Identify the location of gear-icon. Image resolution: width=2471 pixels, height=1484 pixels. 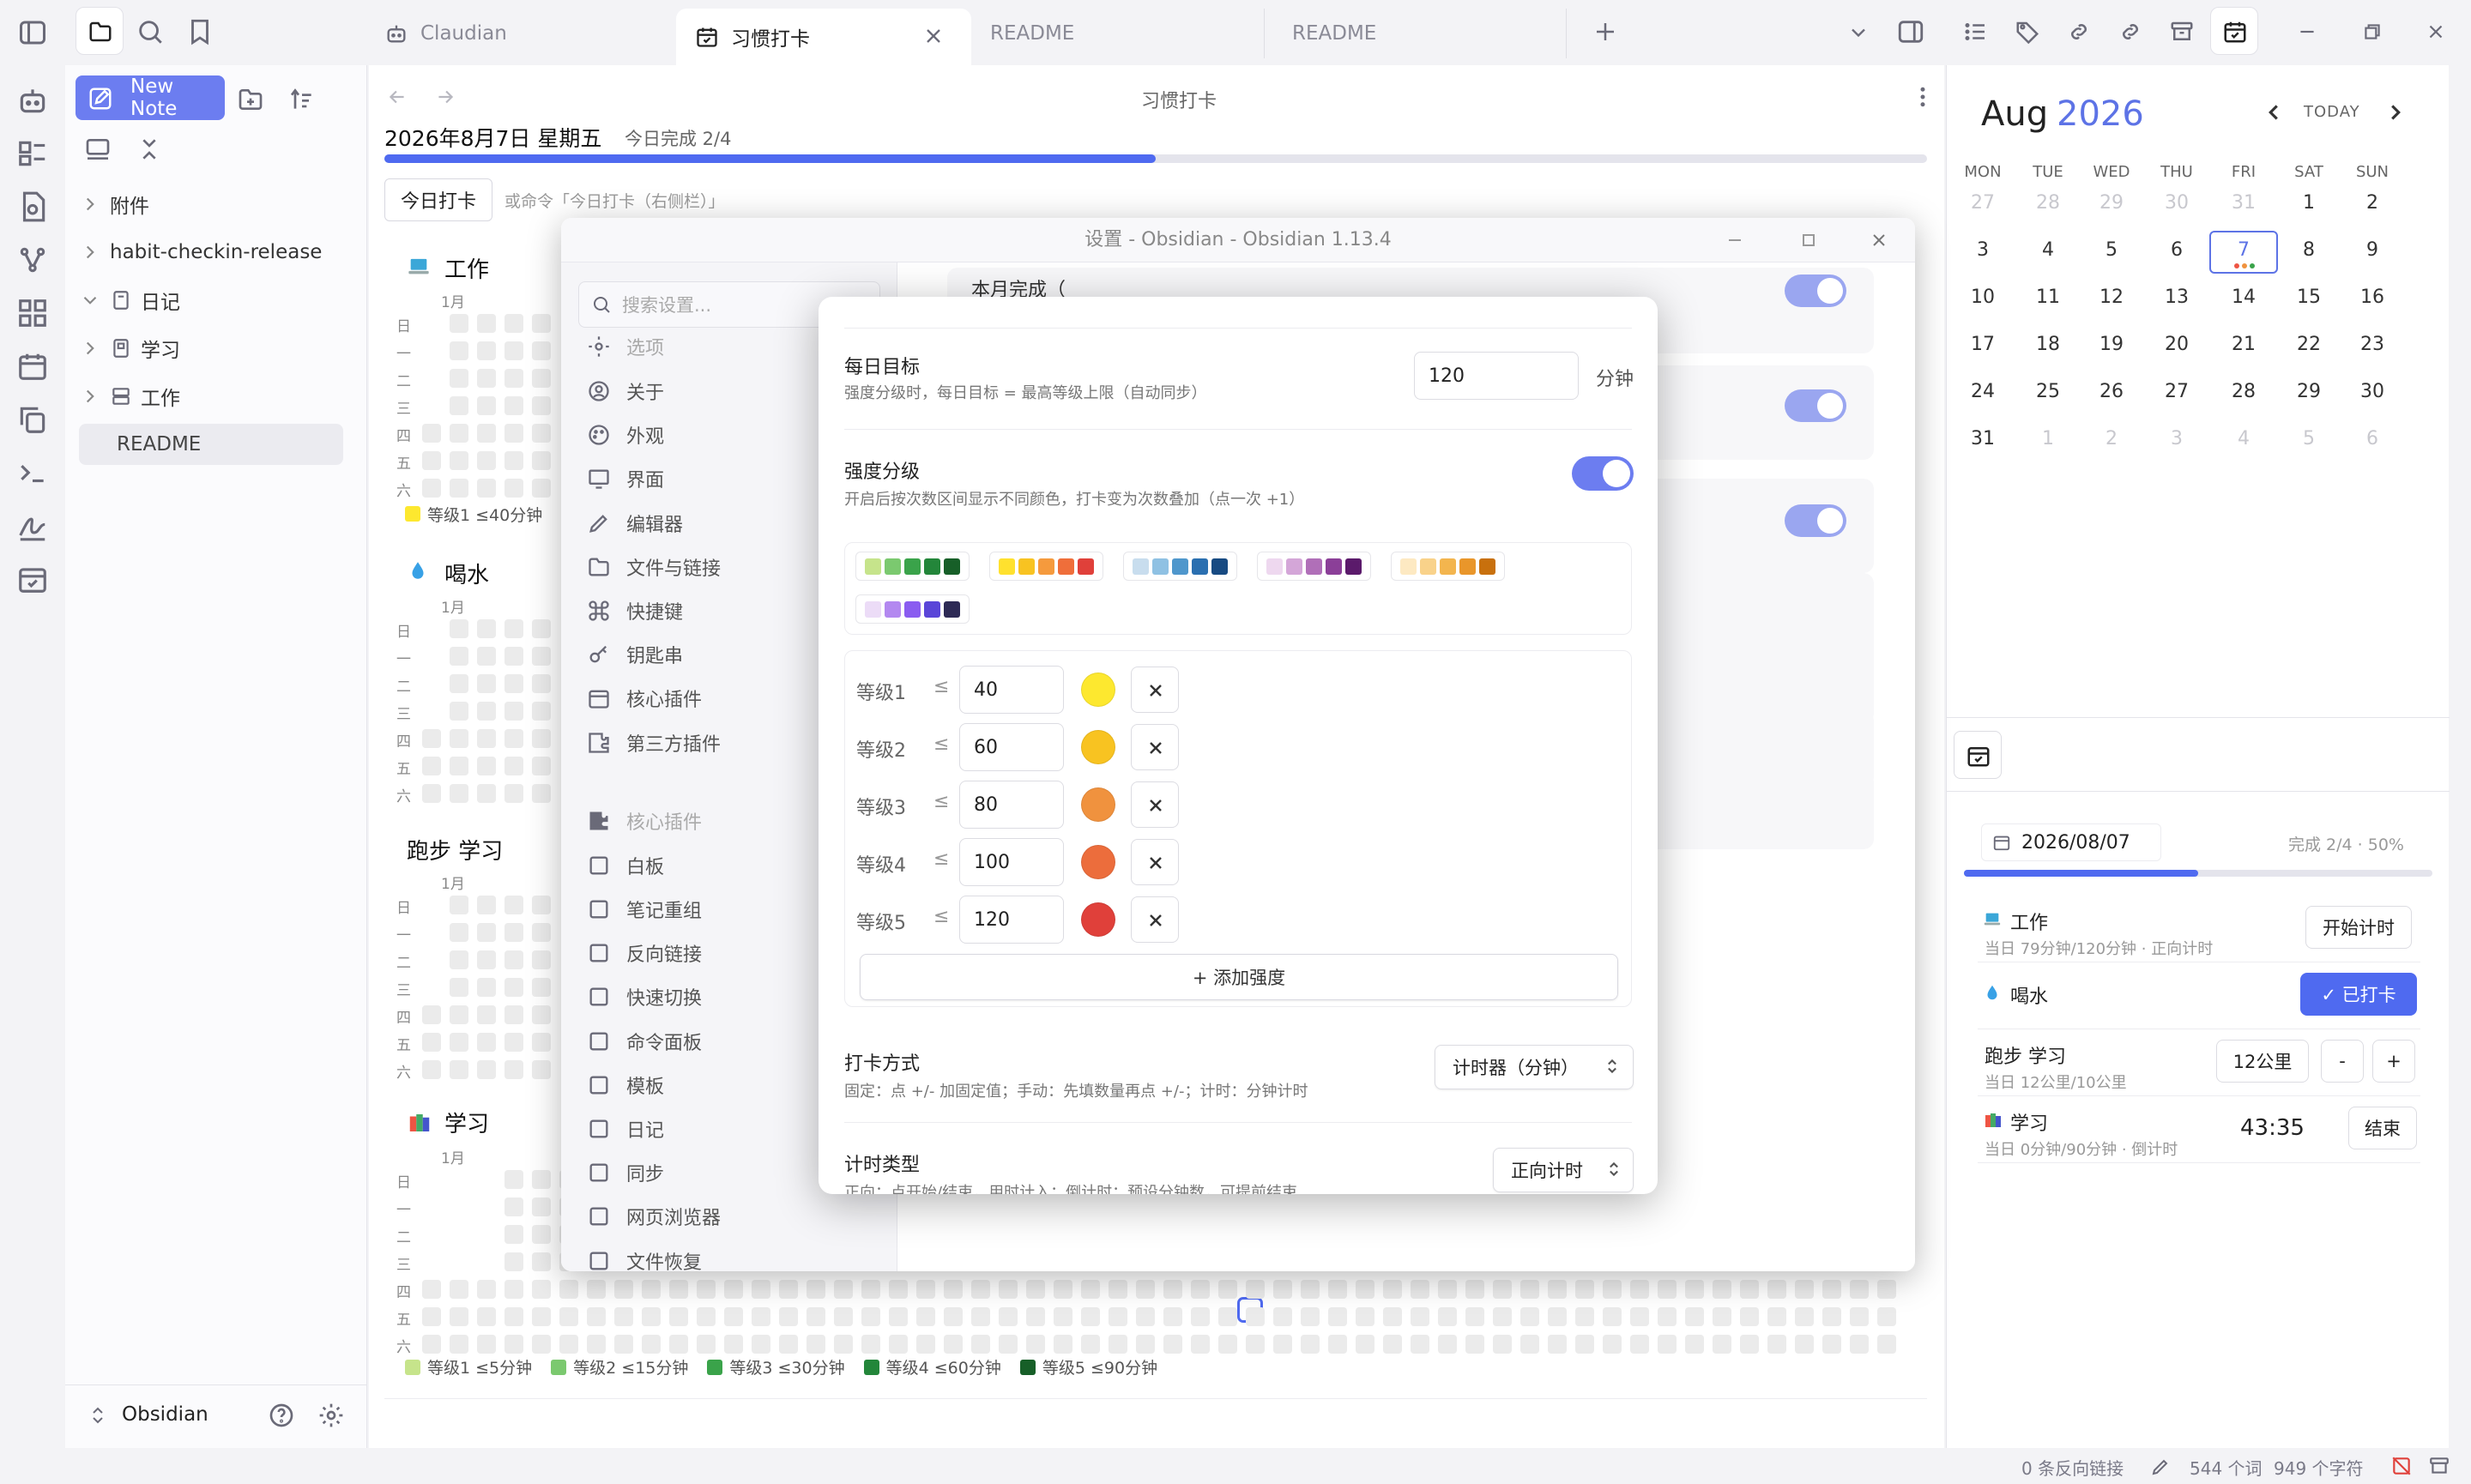
(331, 1415).